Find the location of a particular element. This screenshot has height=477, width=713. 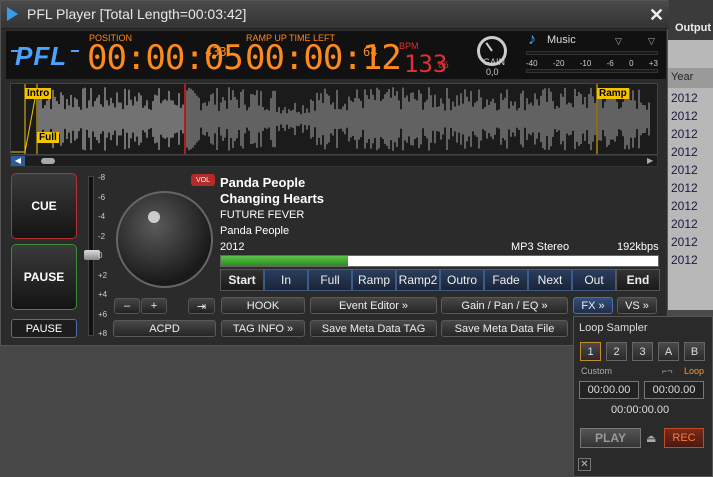

save-meta-tag-button: Save Meta Data TAG is located at coordinates (373, 328).